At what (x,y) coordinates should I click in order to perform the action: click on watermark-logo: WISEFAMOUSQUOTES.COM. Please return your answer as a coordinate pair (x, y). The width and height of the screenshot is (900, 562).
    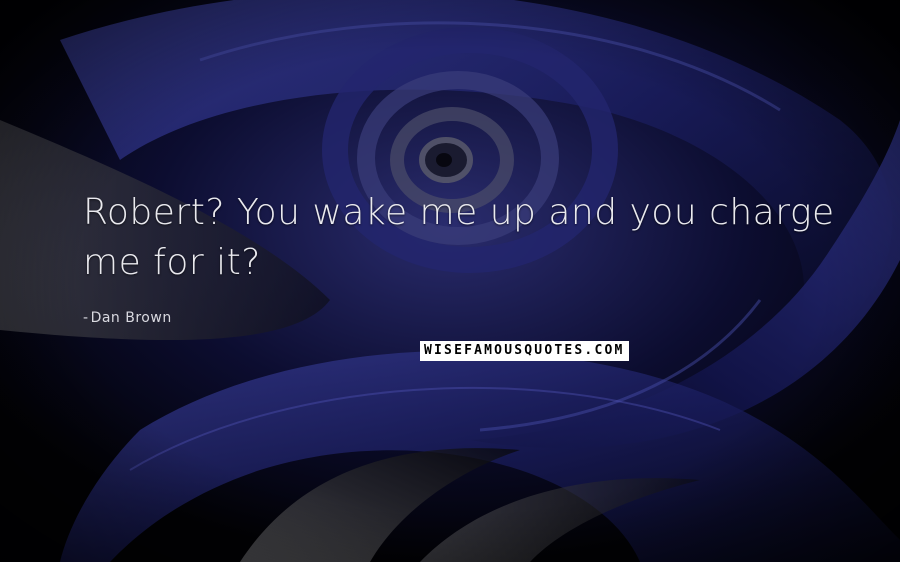
    Looking at the image, I should click on (524, 351).